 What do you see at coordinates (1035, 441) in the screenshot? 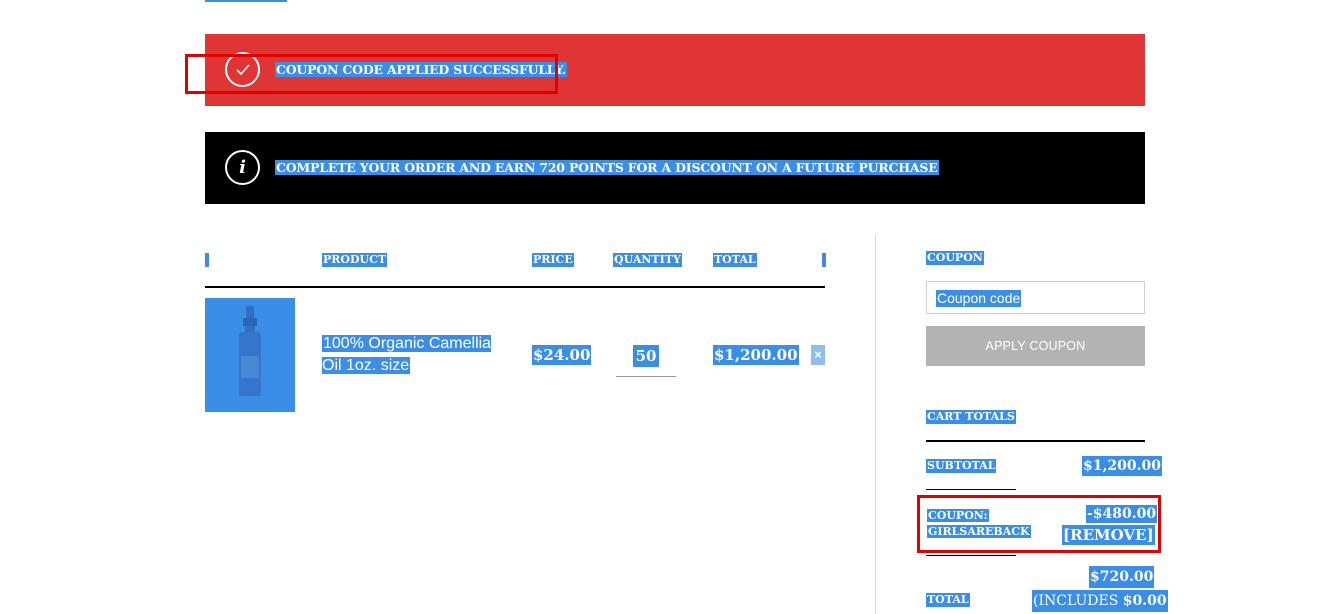
I see `totals-divider` at bounding box center [1035, 441].